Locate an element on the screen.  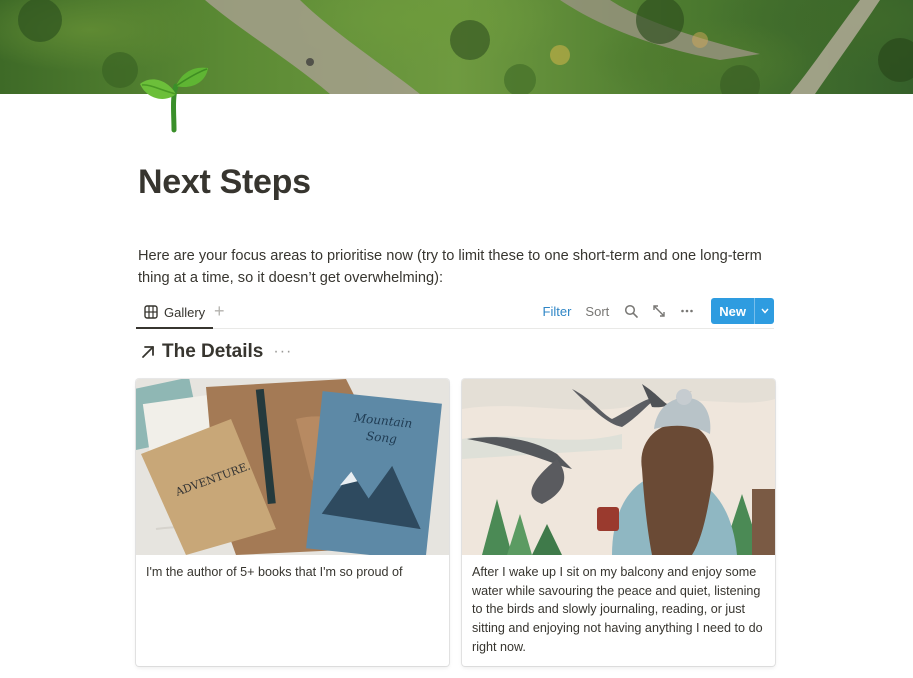
linked-database-heading: The Details ··· is located at coordinates (216, 352).